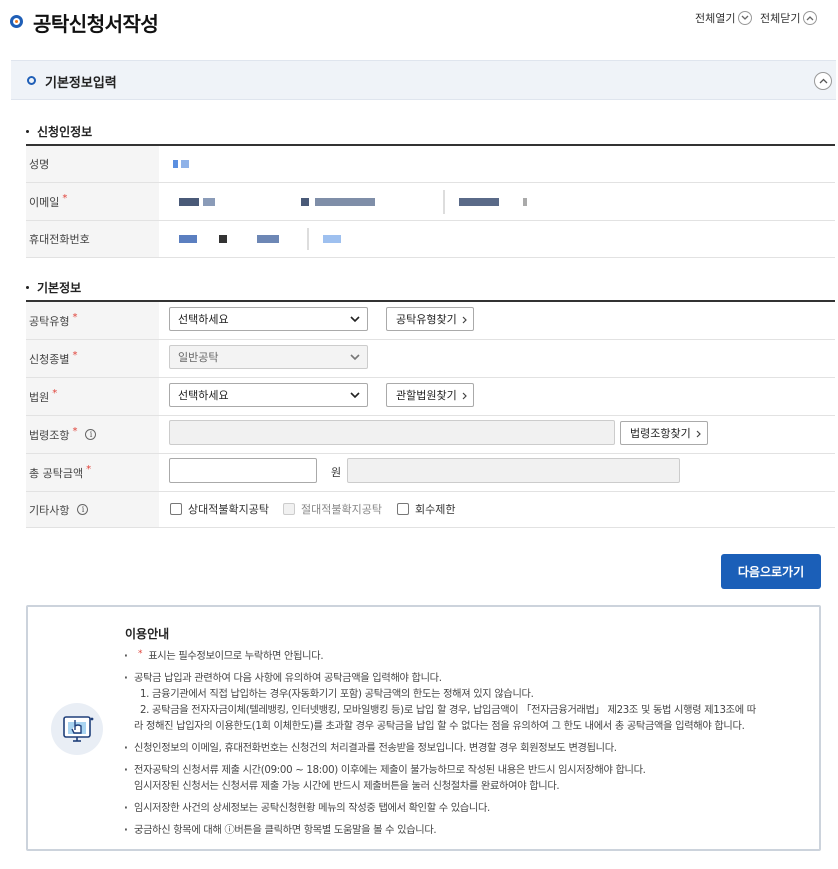 The image size is (838, 869). I want to click on application-type-select: 일반공탁, so click(268, 357).